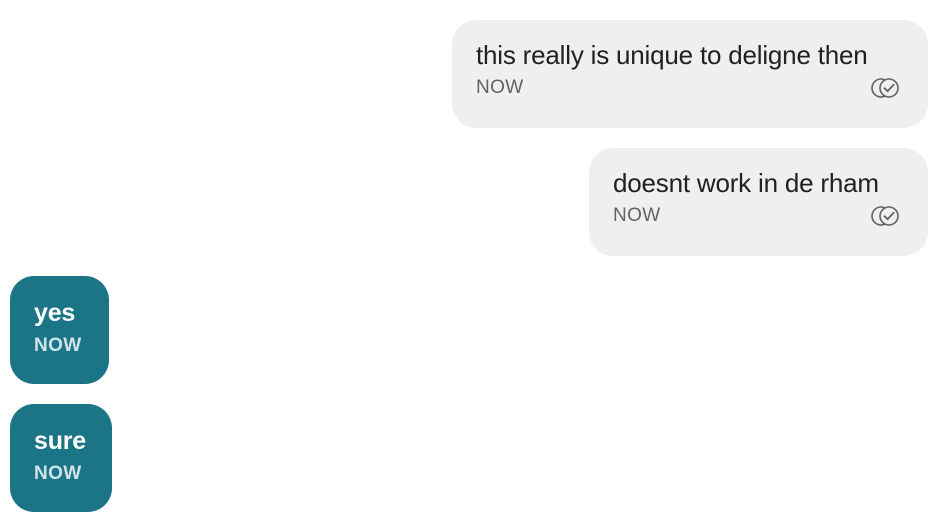 The image size is (930, 516). Describe the element at coordinates (61, 458) in the screenshot. I see `incoming-message-bubble: sure NOW` at that location.